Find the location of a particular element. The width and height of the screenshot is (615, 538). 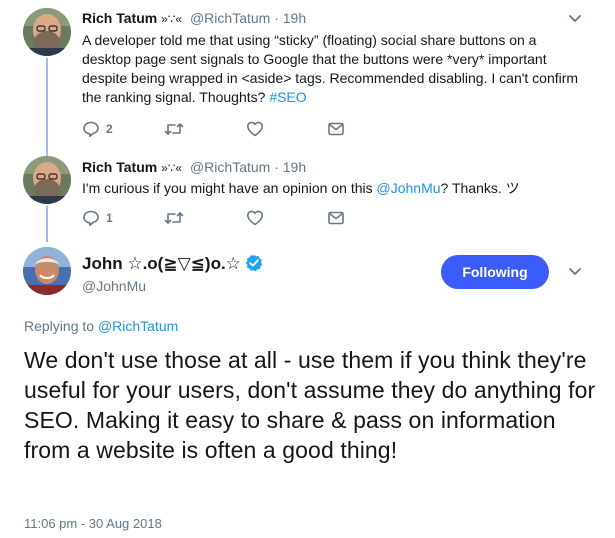

author-handle: @JohnMu is located at coordinates (114, 286).